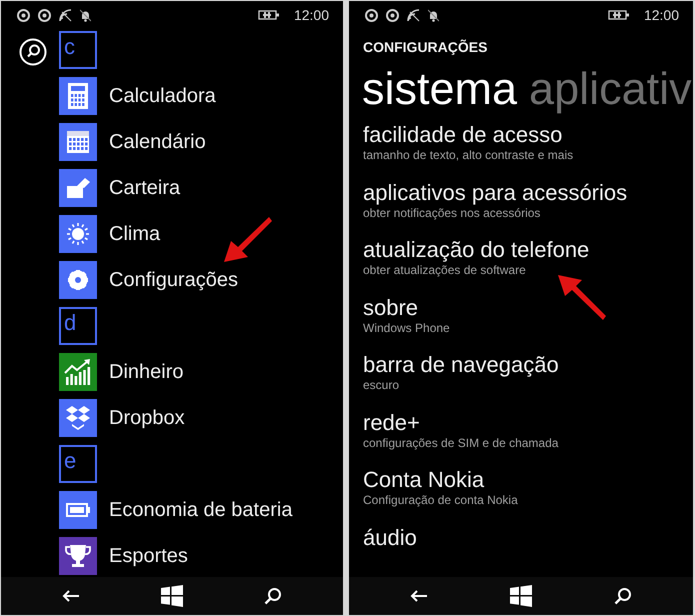 This screenshot has width=695, height=616. I want to click on letter-tile: e, so click(78, 464).